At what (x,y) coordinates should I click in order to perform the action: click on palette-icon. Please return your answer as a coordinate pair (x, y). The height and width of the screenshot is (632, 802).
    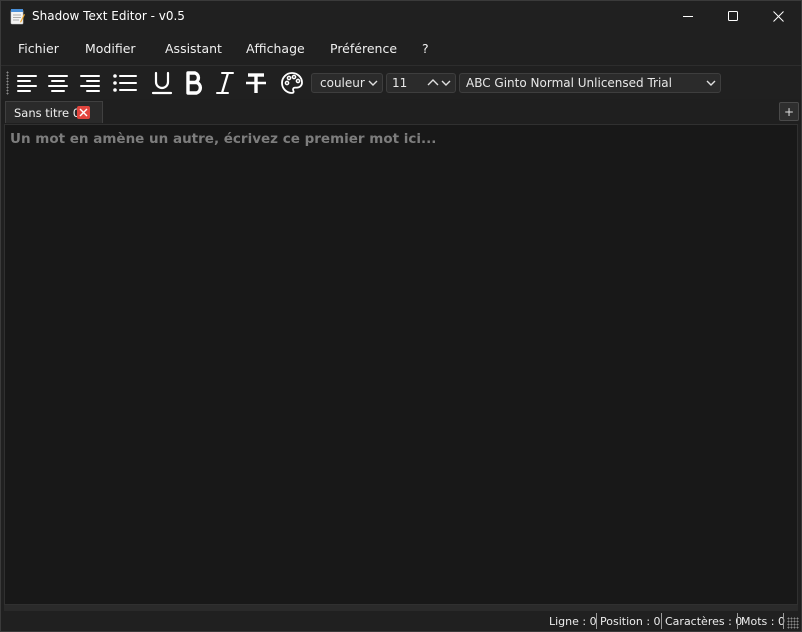
    Looking at the image, I should click on (292, 83).